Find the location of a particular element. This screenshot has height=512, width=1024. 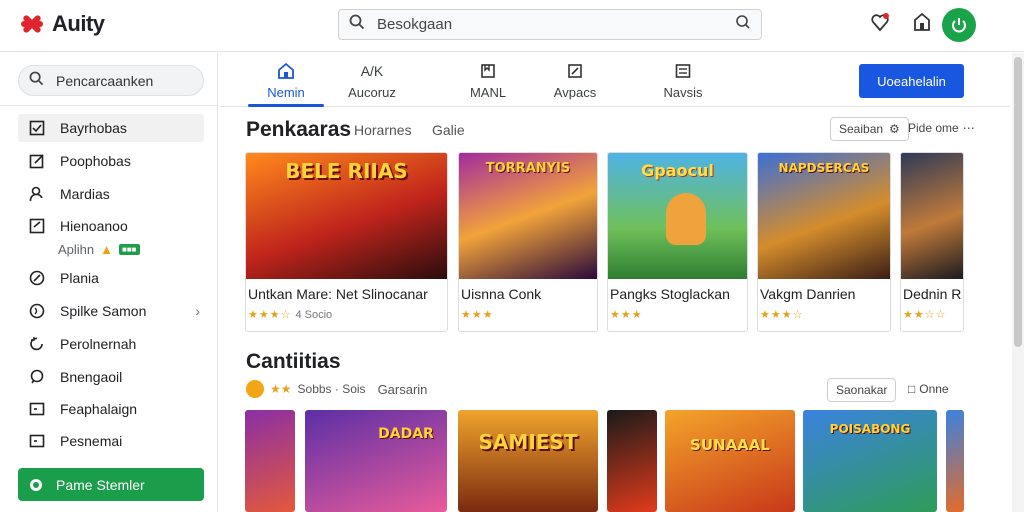

filter-button: Saonakar is located at coordinates (862, 390).